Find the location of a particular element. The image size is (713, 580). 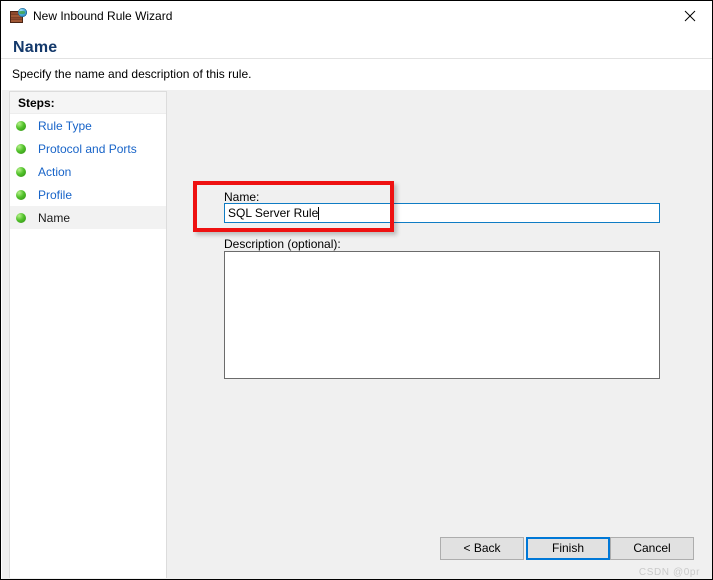

sidebar-item-label: Profile is located at coordinates (55, 194).